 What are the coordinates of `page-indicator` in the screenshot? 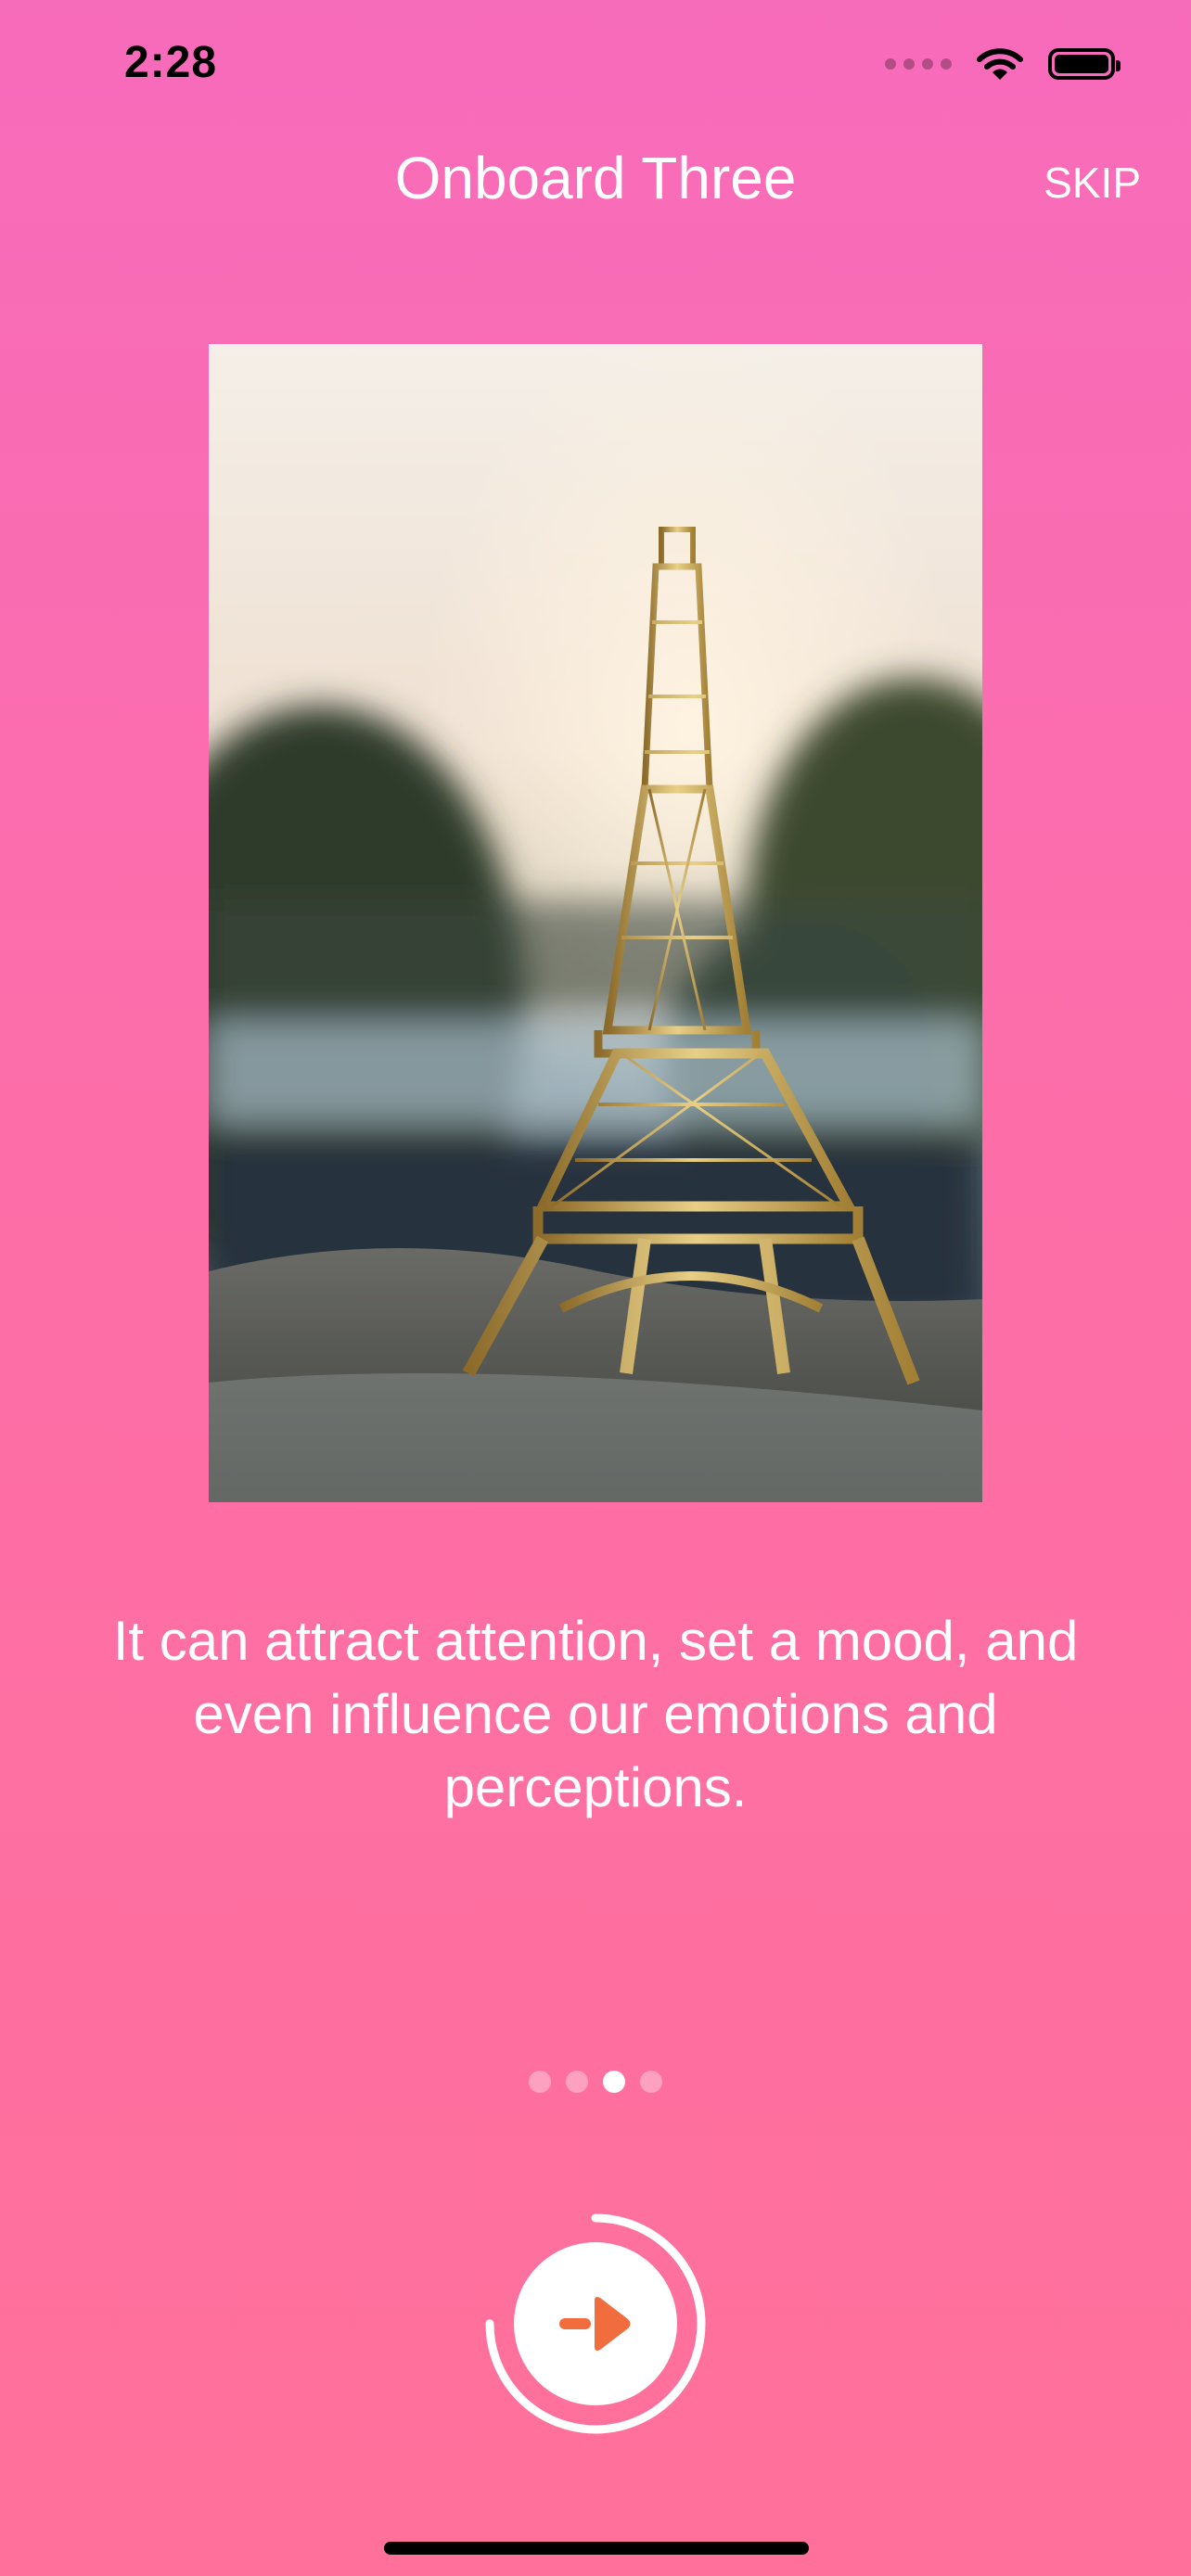 It's located at (595, 2082).